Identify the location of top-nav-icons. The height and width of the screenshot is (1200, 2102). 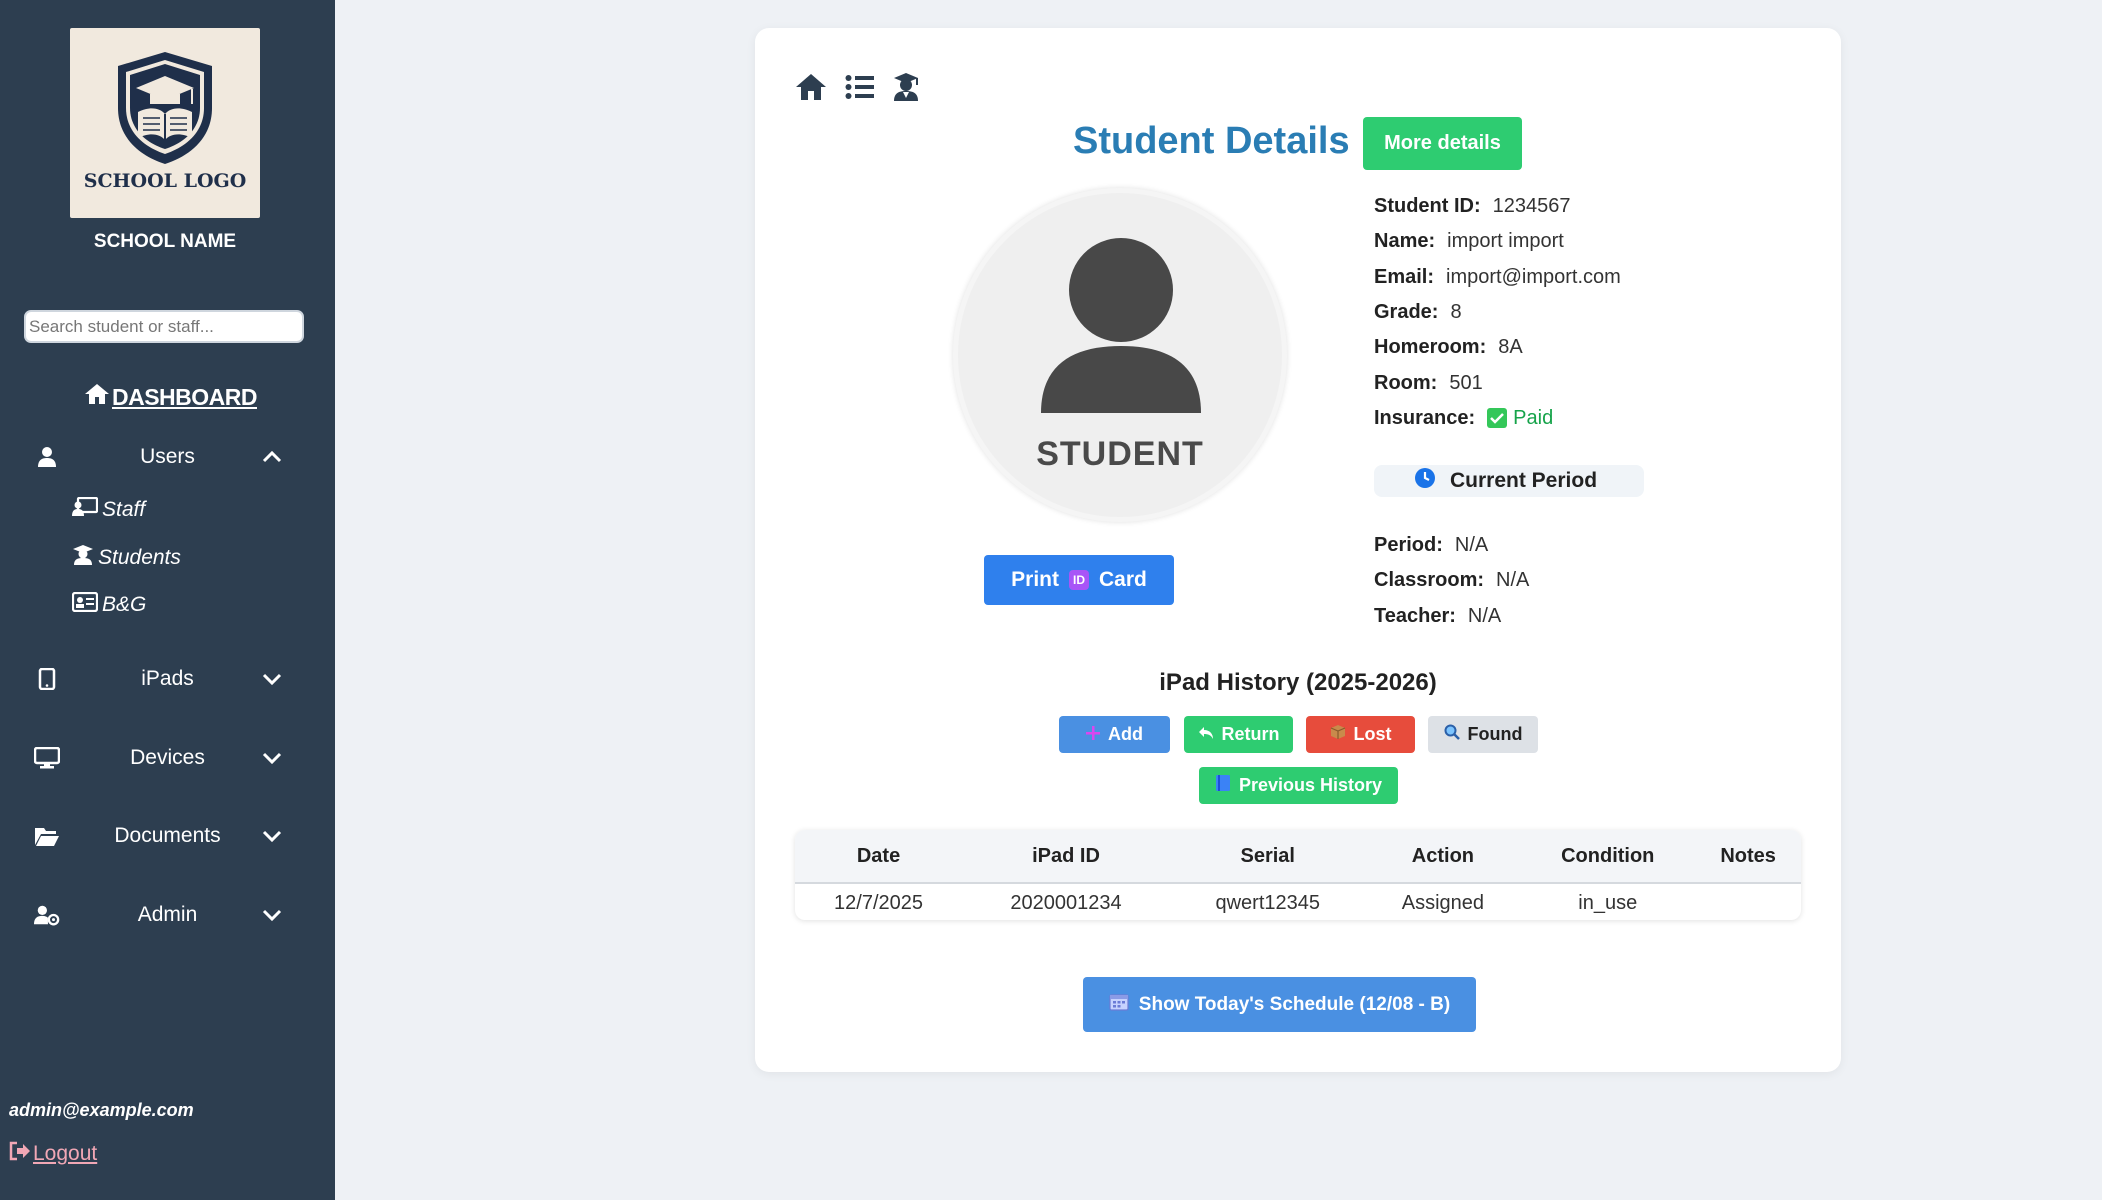
(857, 87).